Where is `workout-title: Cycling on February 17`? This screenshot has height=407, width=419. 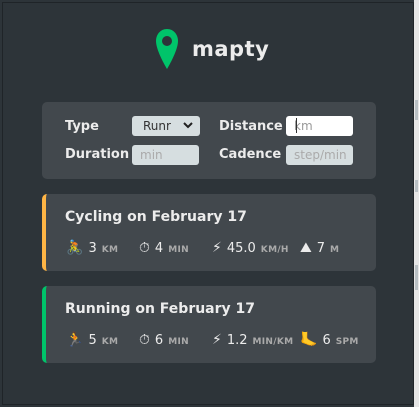 workout-title: Cycling on February 17 is located at coordinates (156, 217).